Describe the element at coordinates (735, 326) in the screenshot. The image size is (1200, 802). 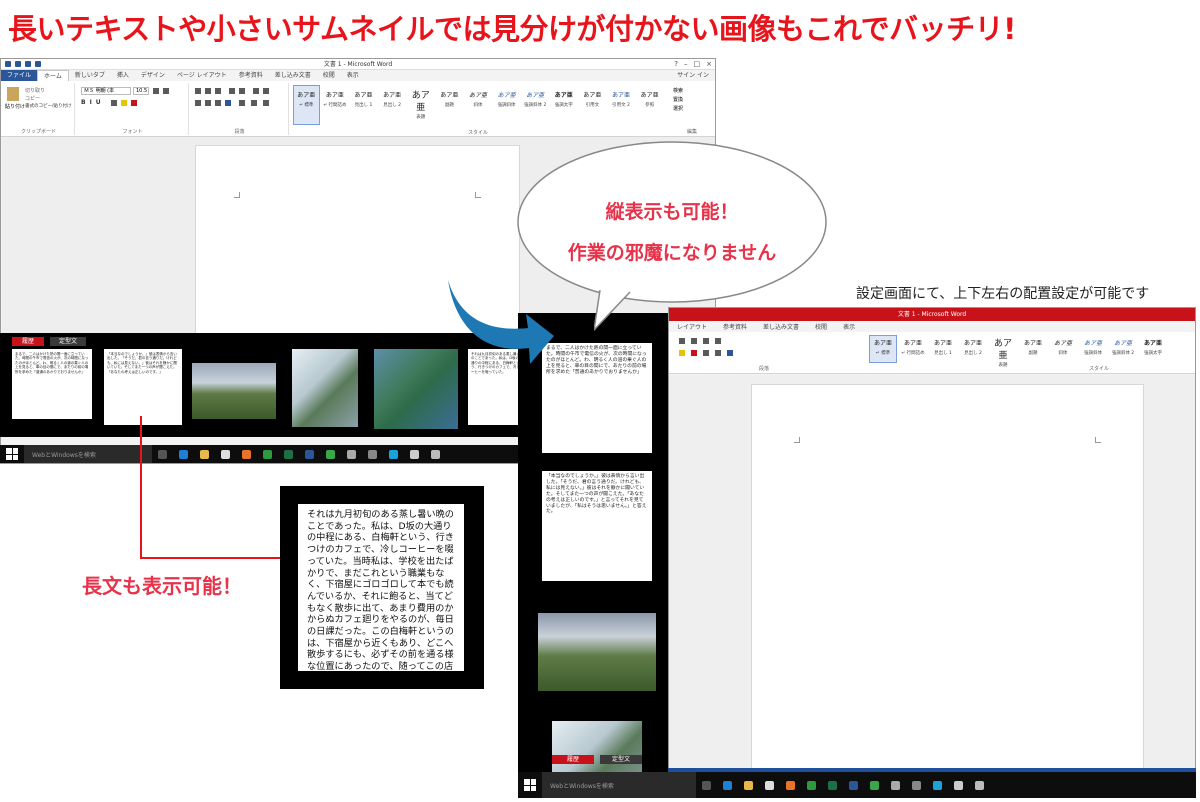
I see `tab-references: 参考資料` at that location.